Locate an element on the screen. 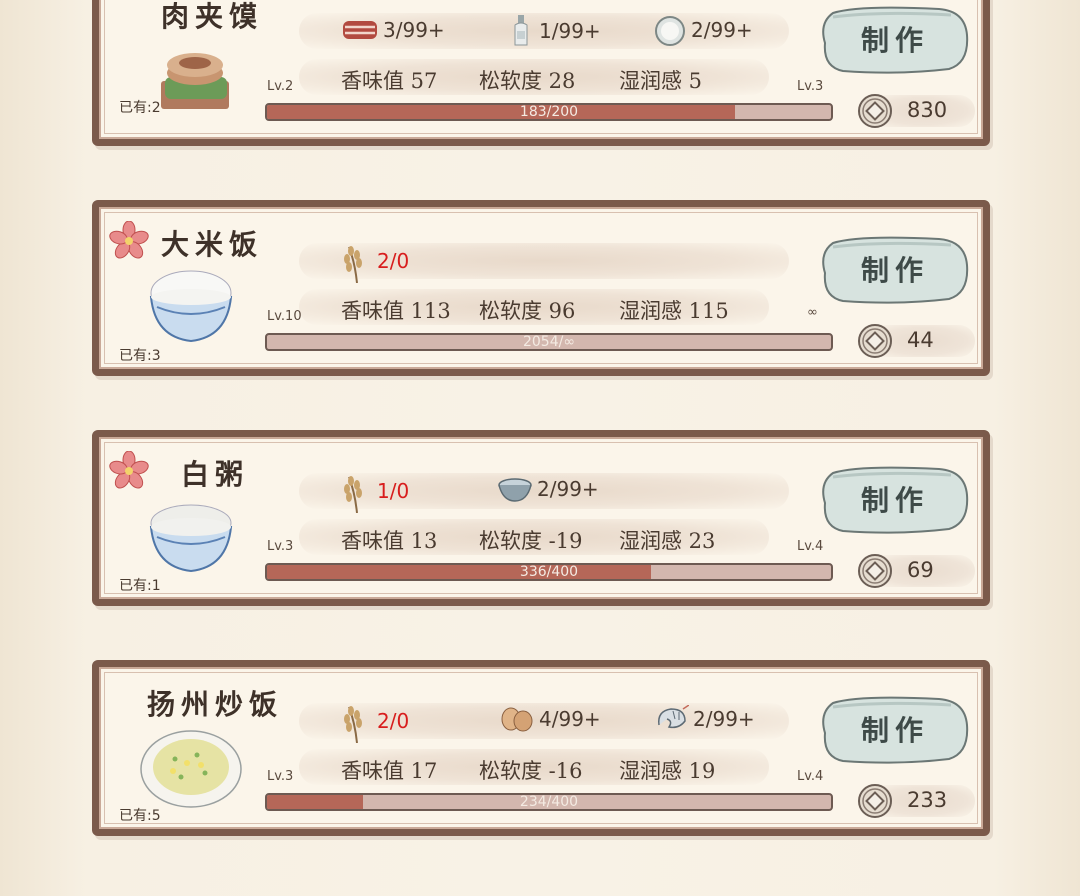 The image size is (1080, 896). recipe-name: 肉夹馍 is located at coordinates (212, 16).